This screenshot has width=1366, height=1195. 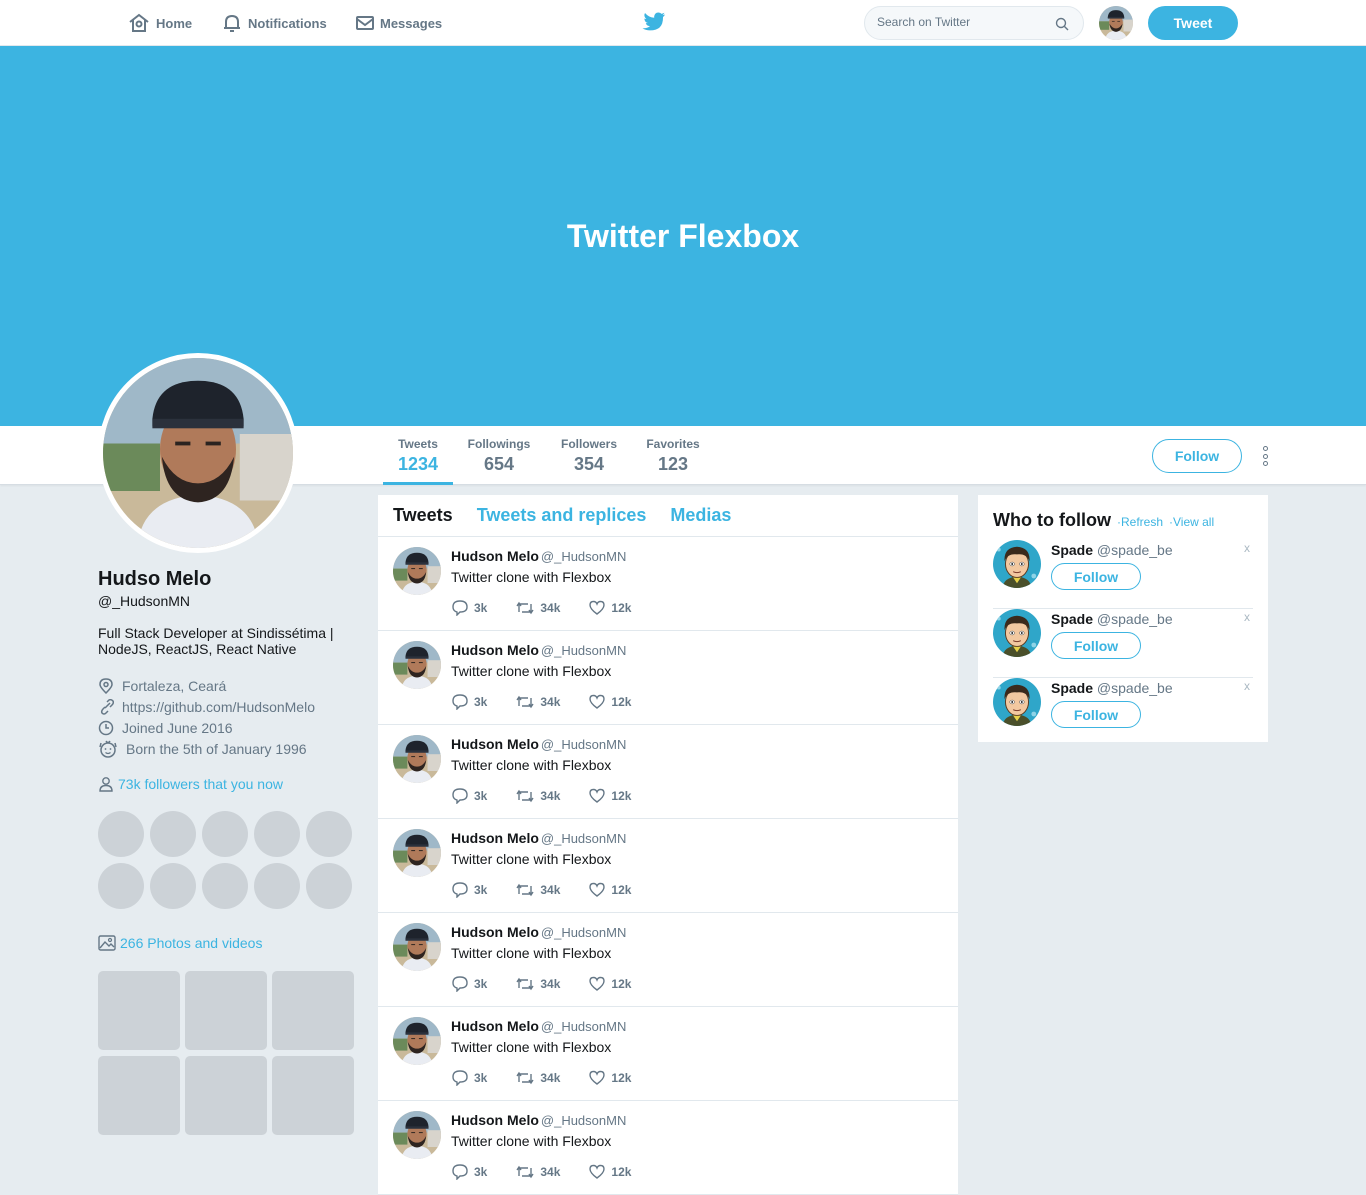 I want to click on tab-tweets-and-replies: Tweets and replices, so click(x=562, y=515).